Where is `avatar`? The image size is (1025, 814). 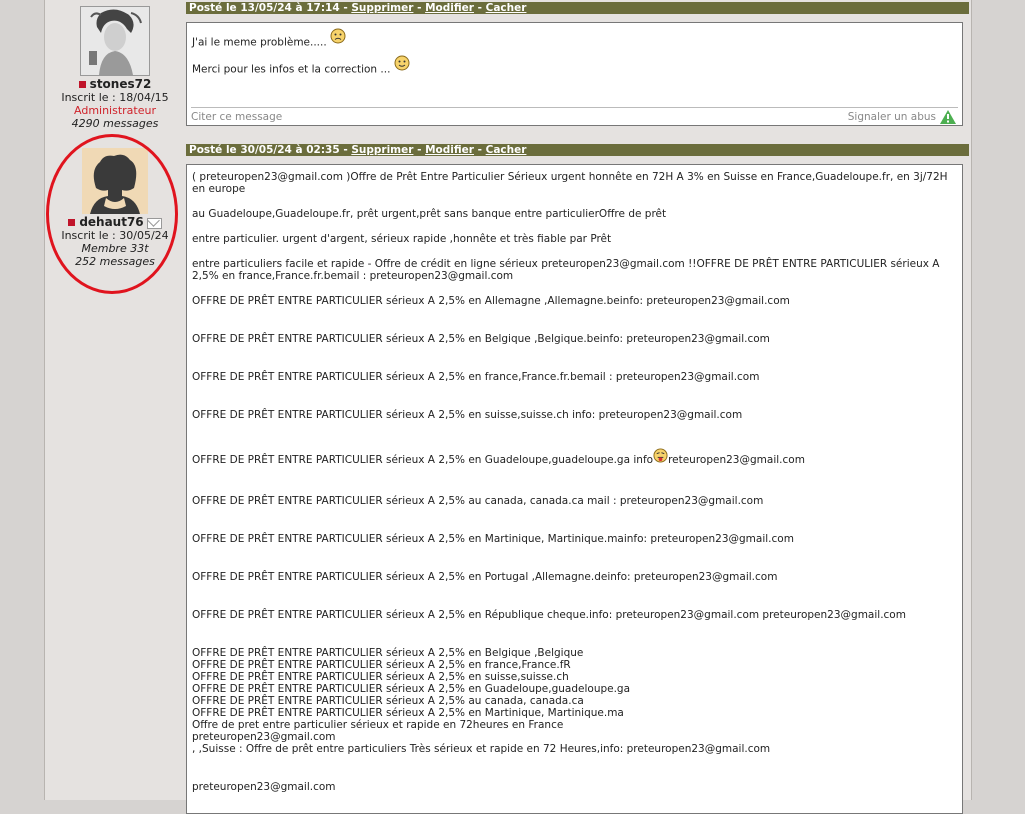
avatar is located at coordinates (115, 41).